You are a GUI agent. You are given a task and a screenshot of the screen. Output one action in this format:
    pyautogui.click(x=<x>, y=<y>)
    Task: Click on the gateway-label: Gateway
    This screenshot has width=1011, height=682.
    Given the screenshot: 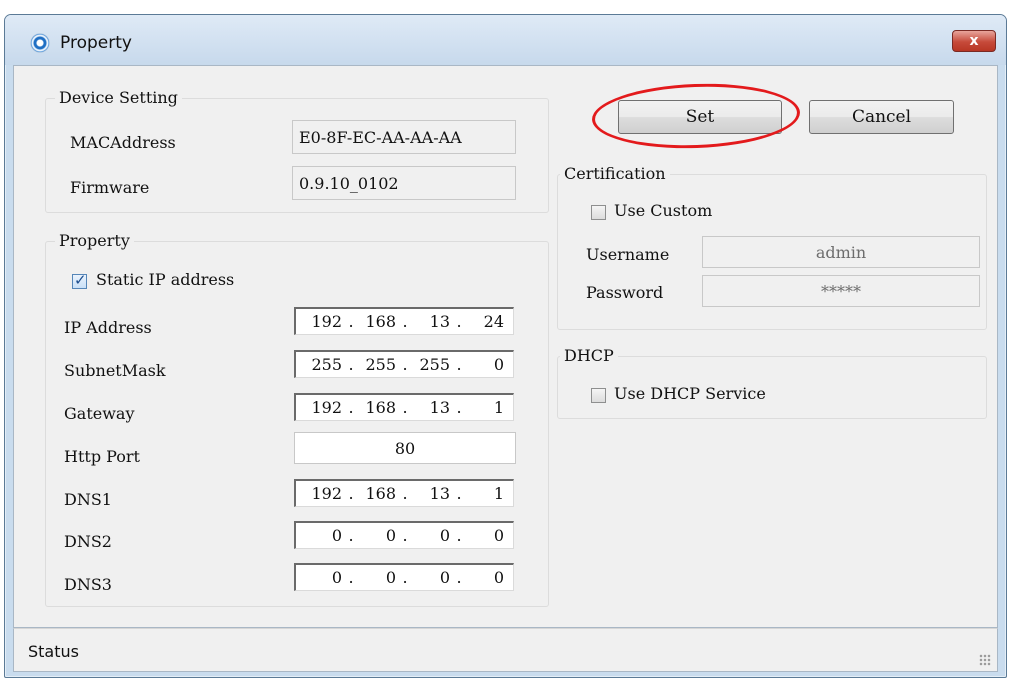 What is the action you would take?
    pyautogui.click(x=99, y=413)
    